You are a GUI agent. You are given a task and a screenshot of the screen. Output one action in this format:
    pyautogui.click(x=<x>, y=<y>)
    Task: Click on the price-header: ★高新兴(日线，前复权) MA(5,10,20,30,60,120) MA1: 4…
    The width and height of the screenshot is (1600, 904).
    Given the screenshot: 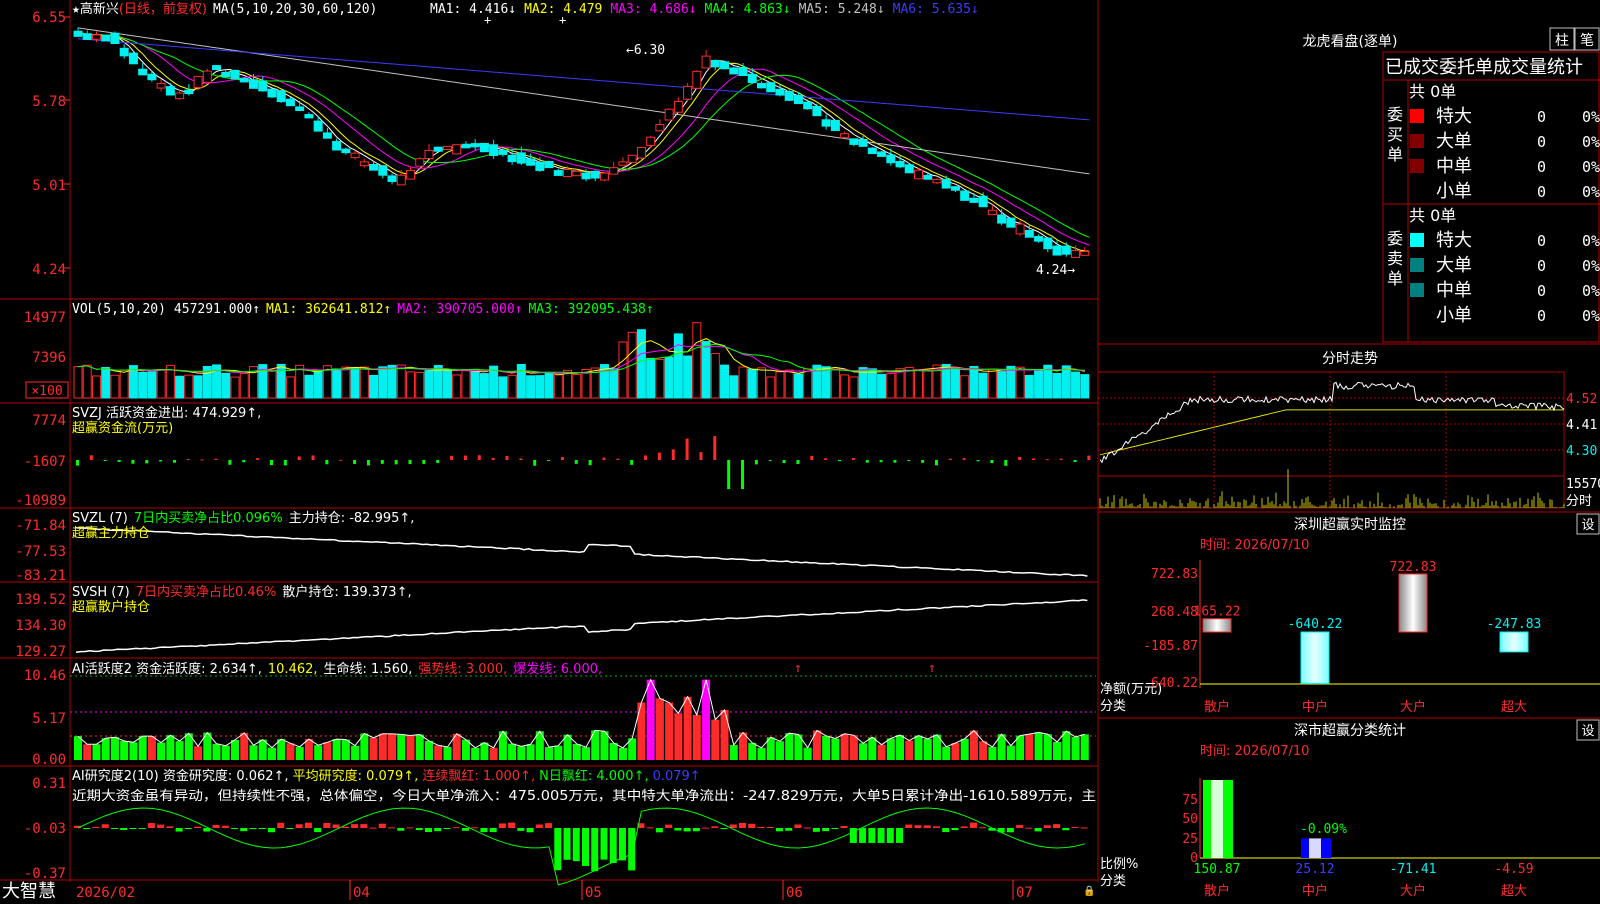 What is the action you would take?
    pyautogui.click(x=525, y=14)
    